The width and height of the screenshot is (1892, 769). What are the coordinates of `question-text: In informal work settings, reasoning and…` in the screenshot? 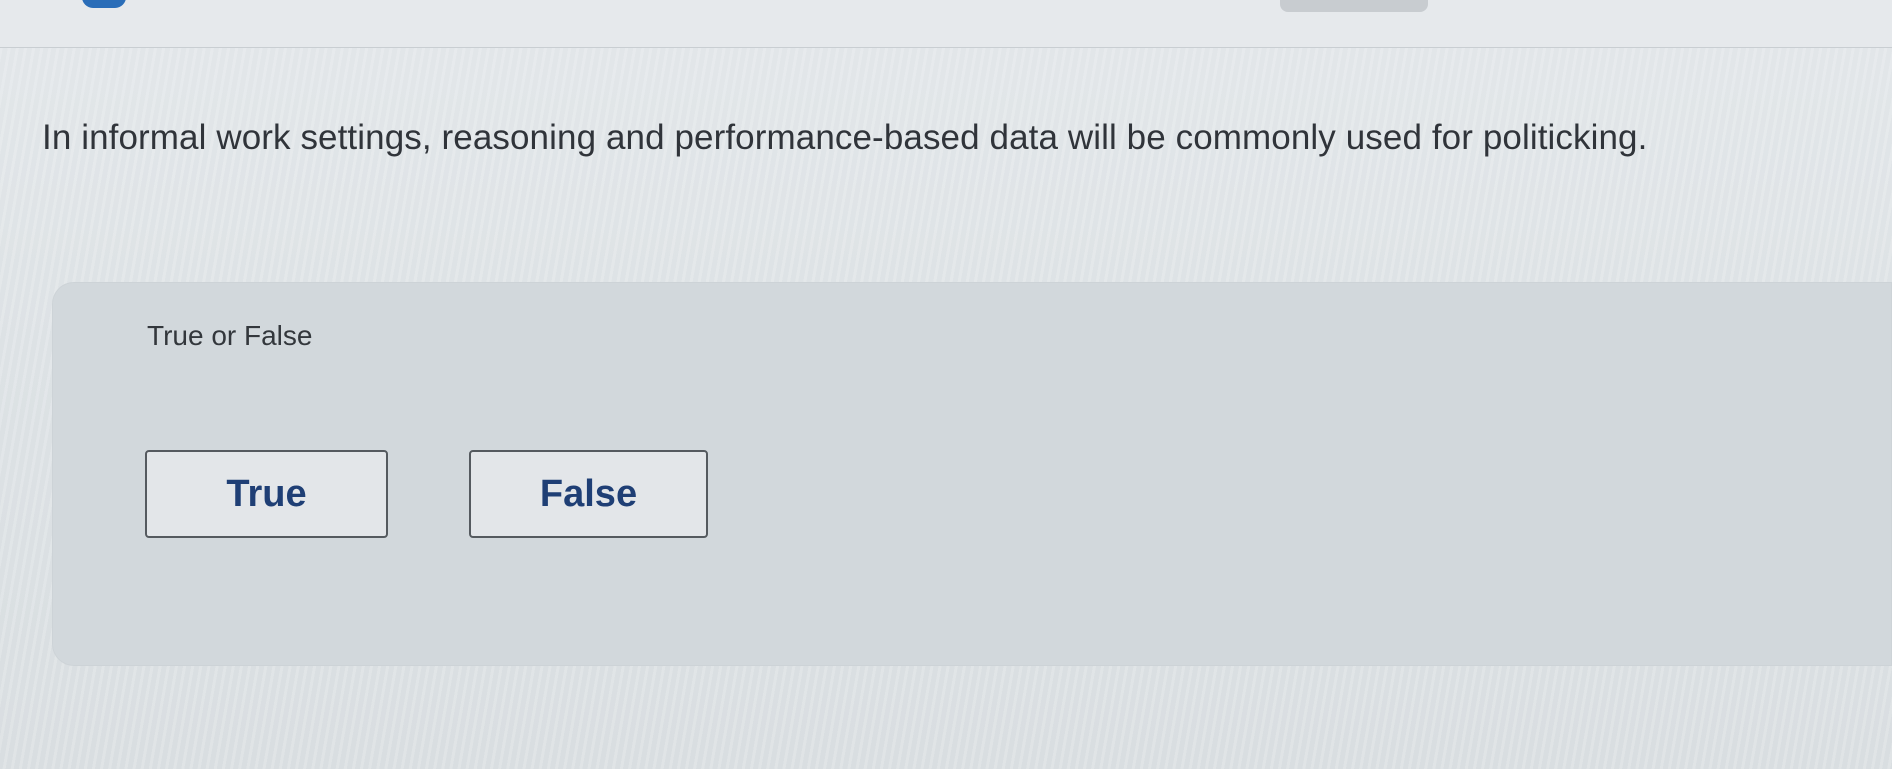 It's located at (845, 137).